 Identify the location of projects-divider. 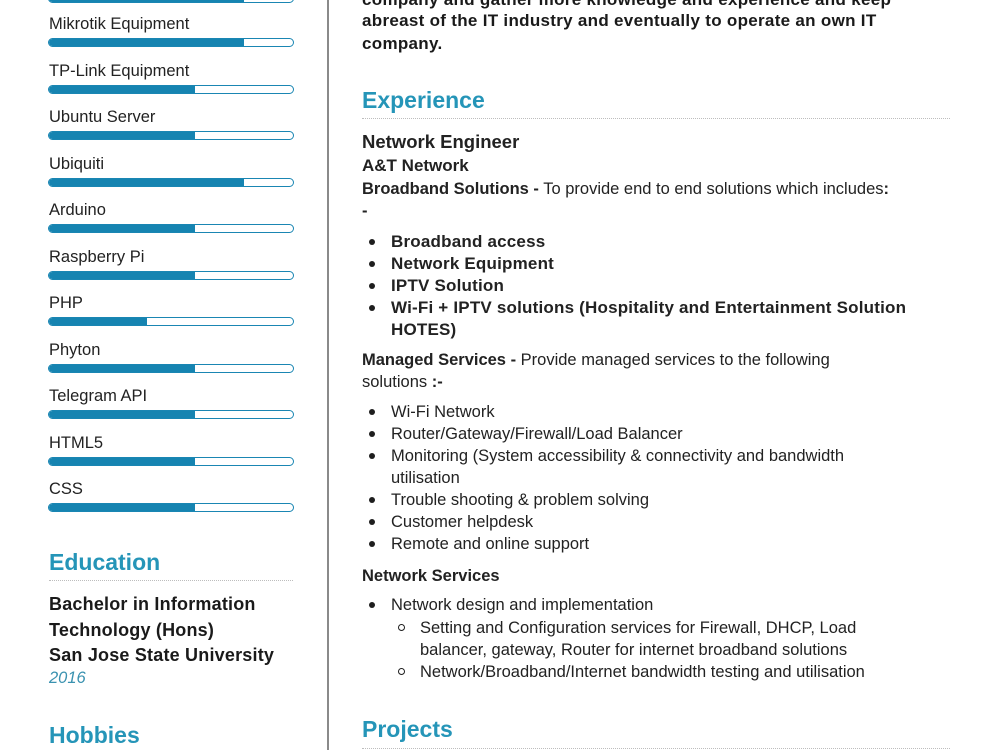
(656, 748).